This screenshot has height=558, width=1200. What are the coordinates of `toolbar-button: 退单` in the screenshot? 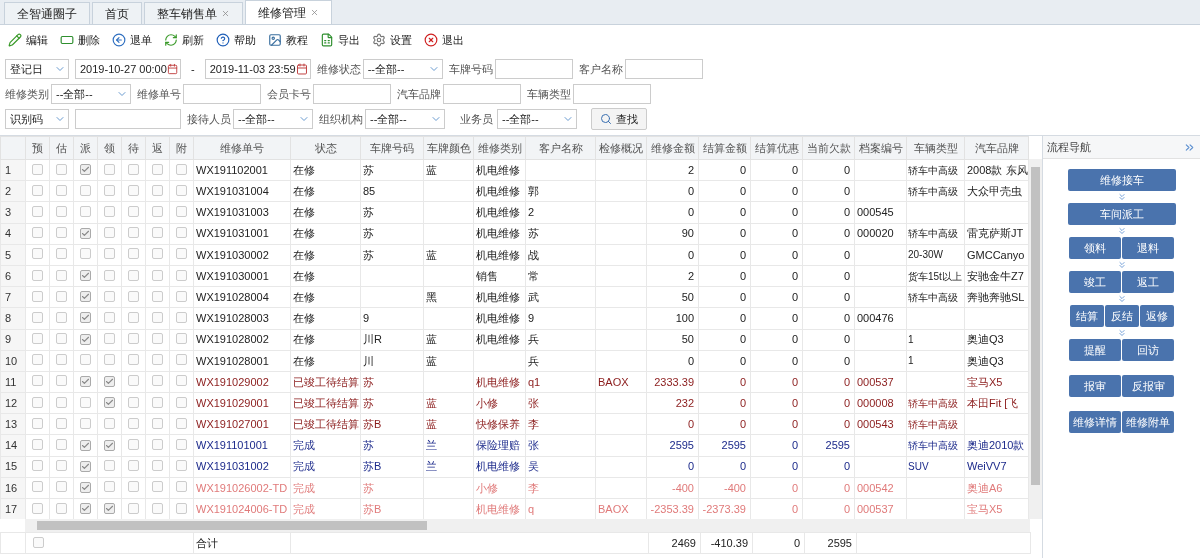 It's located at (132, 40).